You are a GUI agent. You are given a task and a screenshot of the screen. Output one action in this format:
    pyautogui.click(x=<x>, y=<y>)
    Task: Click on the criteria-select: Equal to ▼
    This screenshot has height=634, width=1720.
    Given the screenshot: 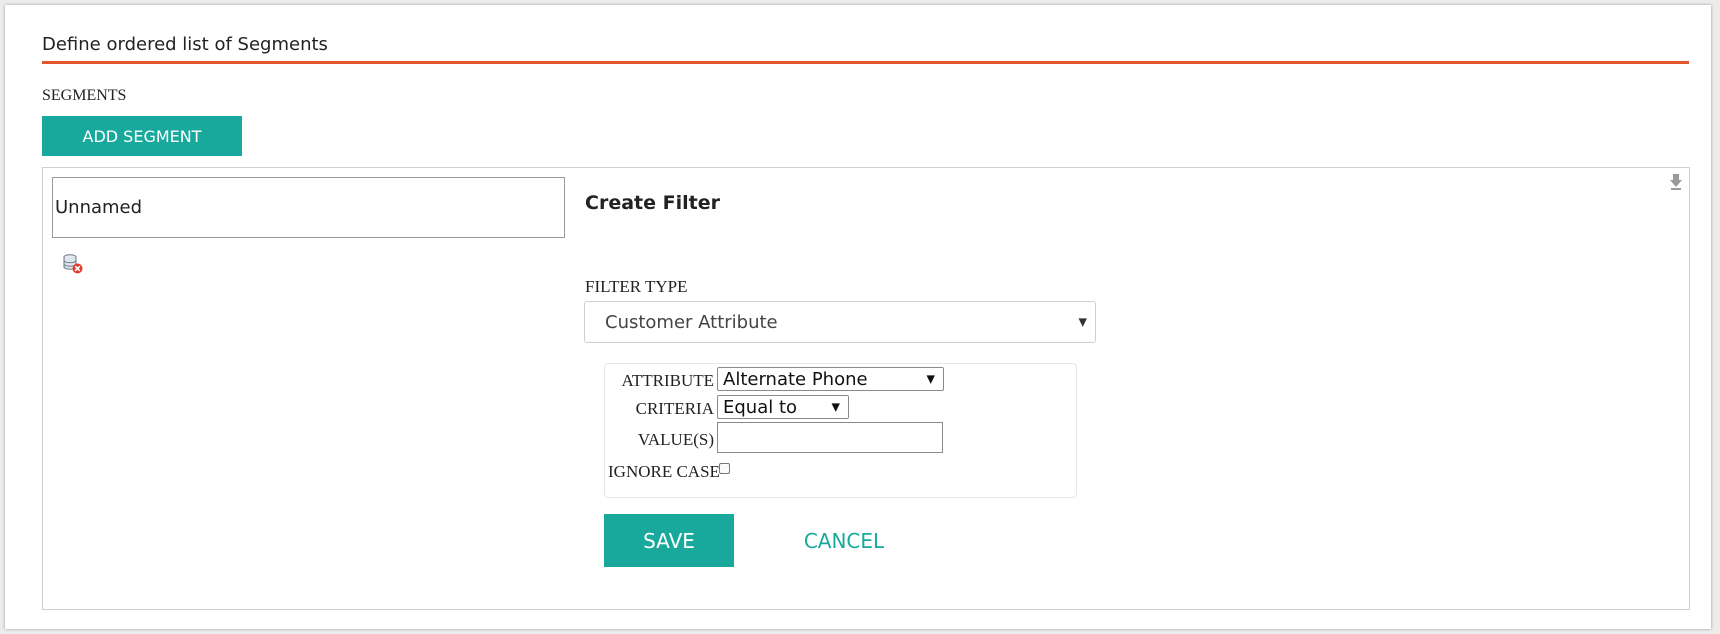 What is the action you would take?
    pyautogui.click(x=783, y=407)
    